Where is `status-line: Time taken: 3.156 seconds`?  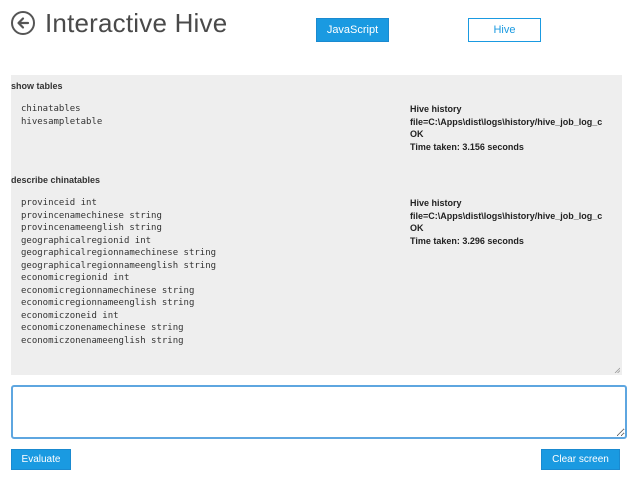 status-line: Time taken: 3.156 seconds is located at coordinates (467, 146).